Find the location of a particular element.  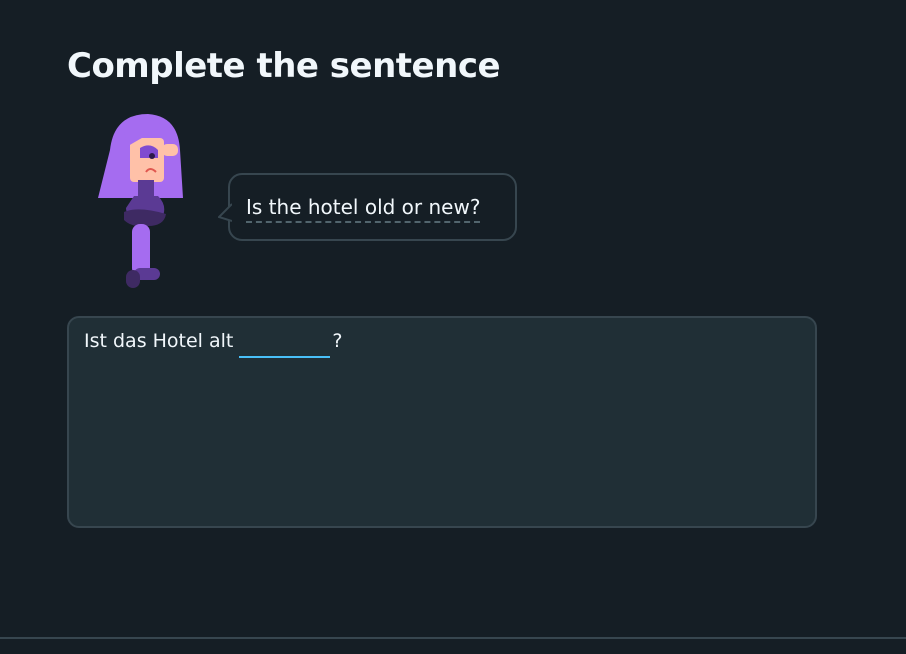

answer-blank-input is located at coordinates (285, 344).